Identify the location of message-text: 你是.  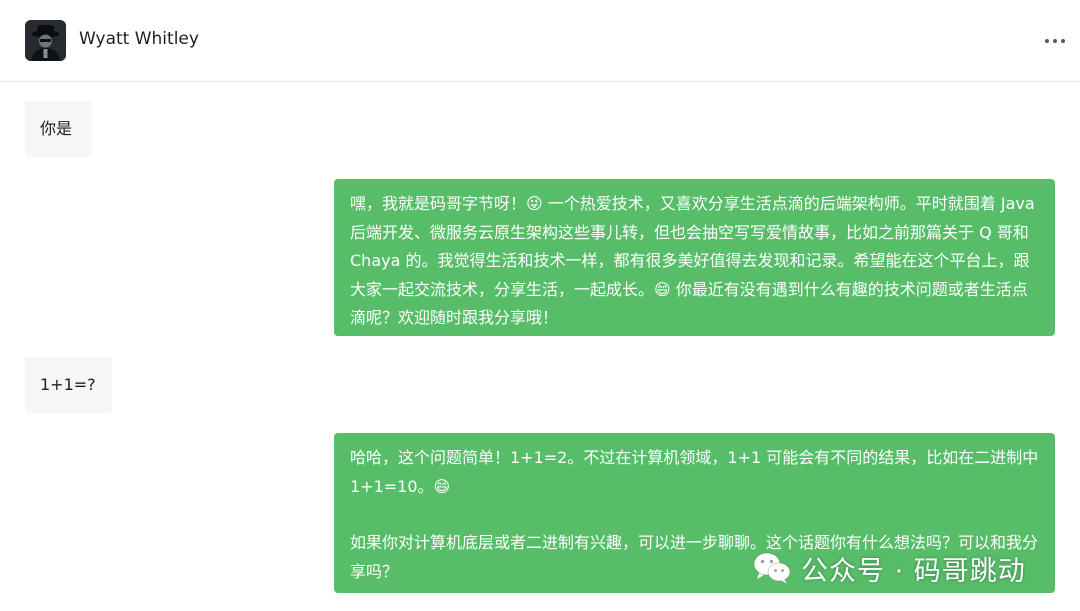
(56, 128).